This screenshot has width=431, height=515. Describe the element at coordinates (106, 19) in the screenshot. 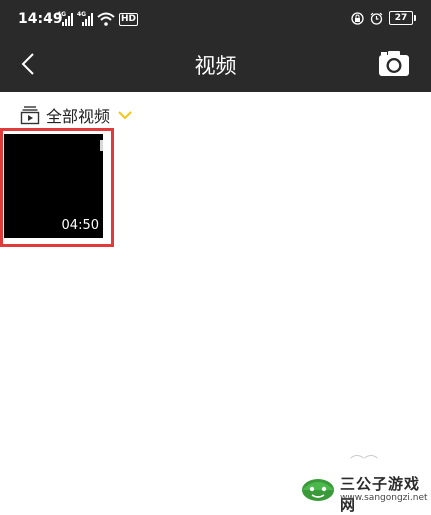

I see `wifi-icon` at that location.